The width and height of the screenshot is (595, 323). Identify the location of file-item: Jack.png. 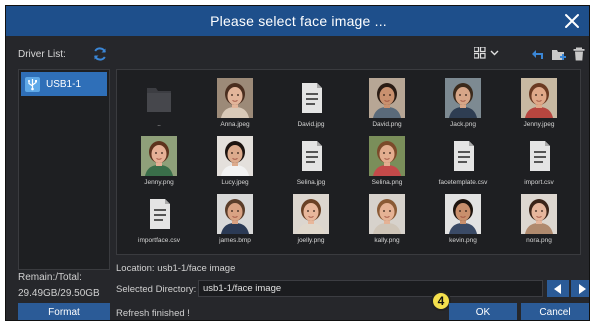
(463, 108).